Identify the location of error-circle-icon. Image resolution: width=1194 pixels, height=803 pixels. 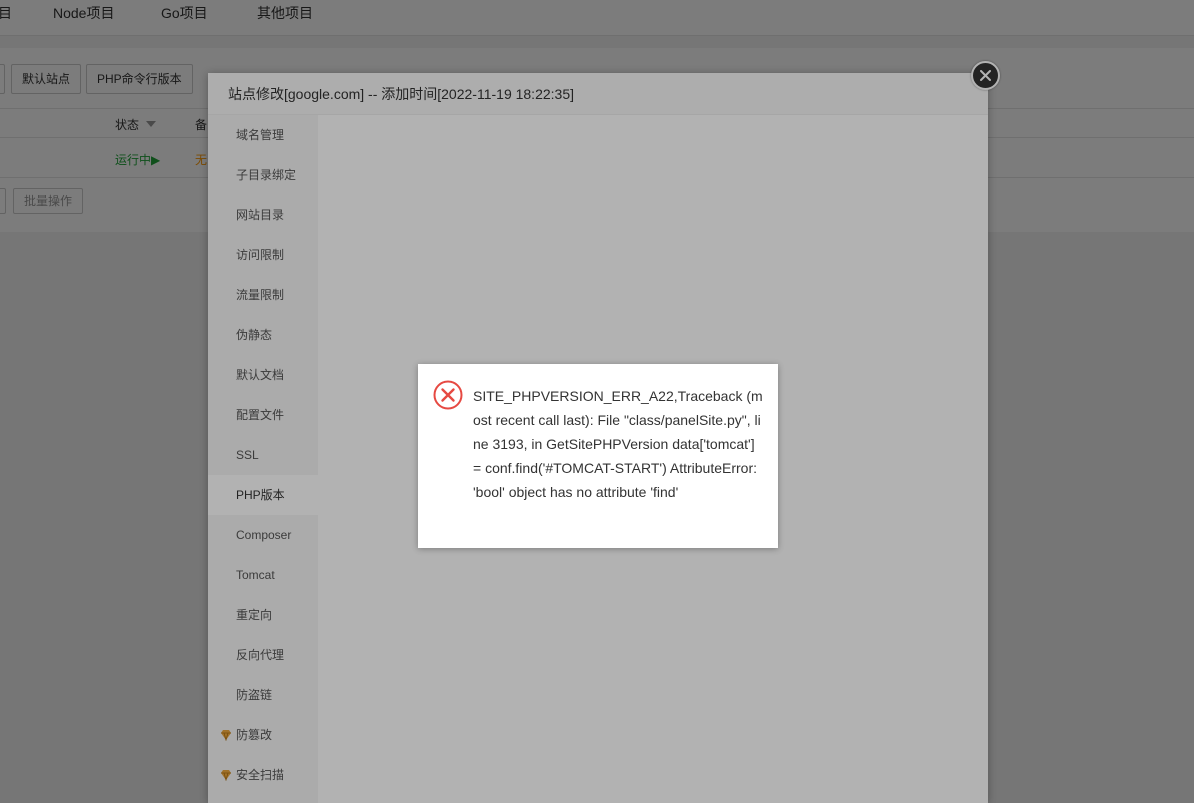
(448, 395).